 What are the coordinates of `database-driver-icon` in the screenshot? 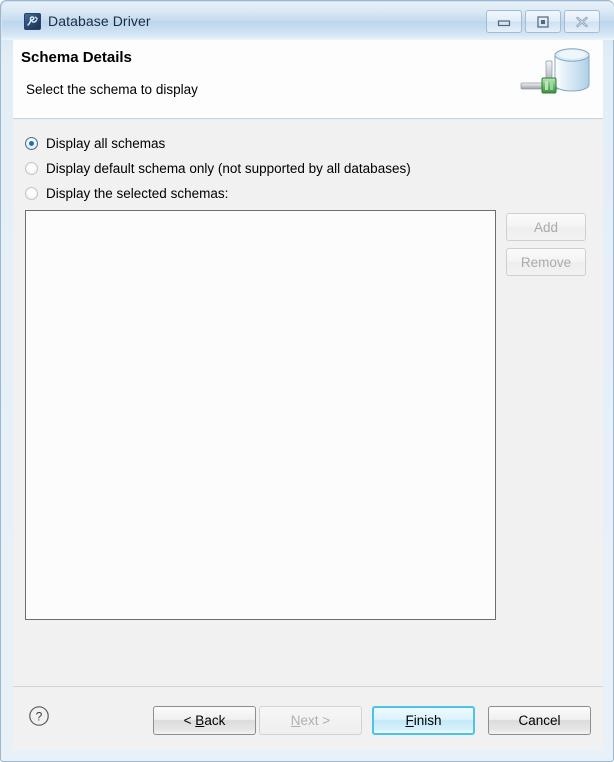 It's located at (32, 21).